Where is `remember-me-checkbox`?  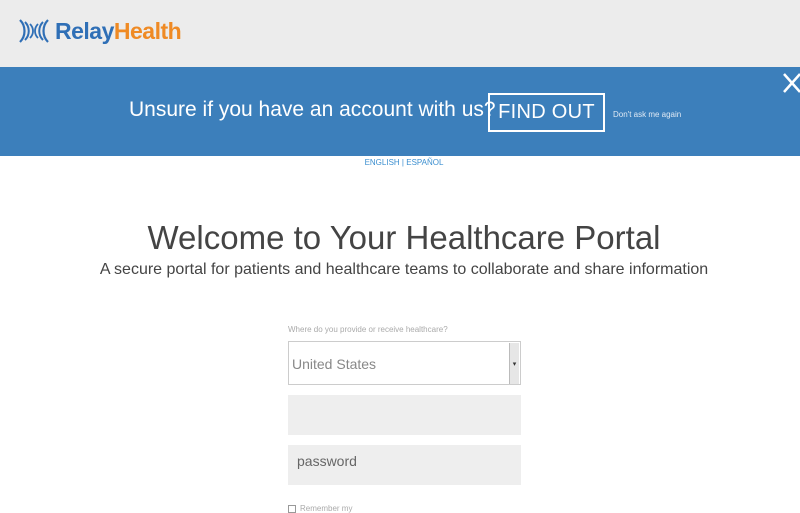 remember-me-checkbox is located at coordinates (292, 508).